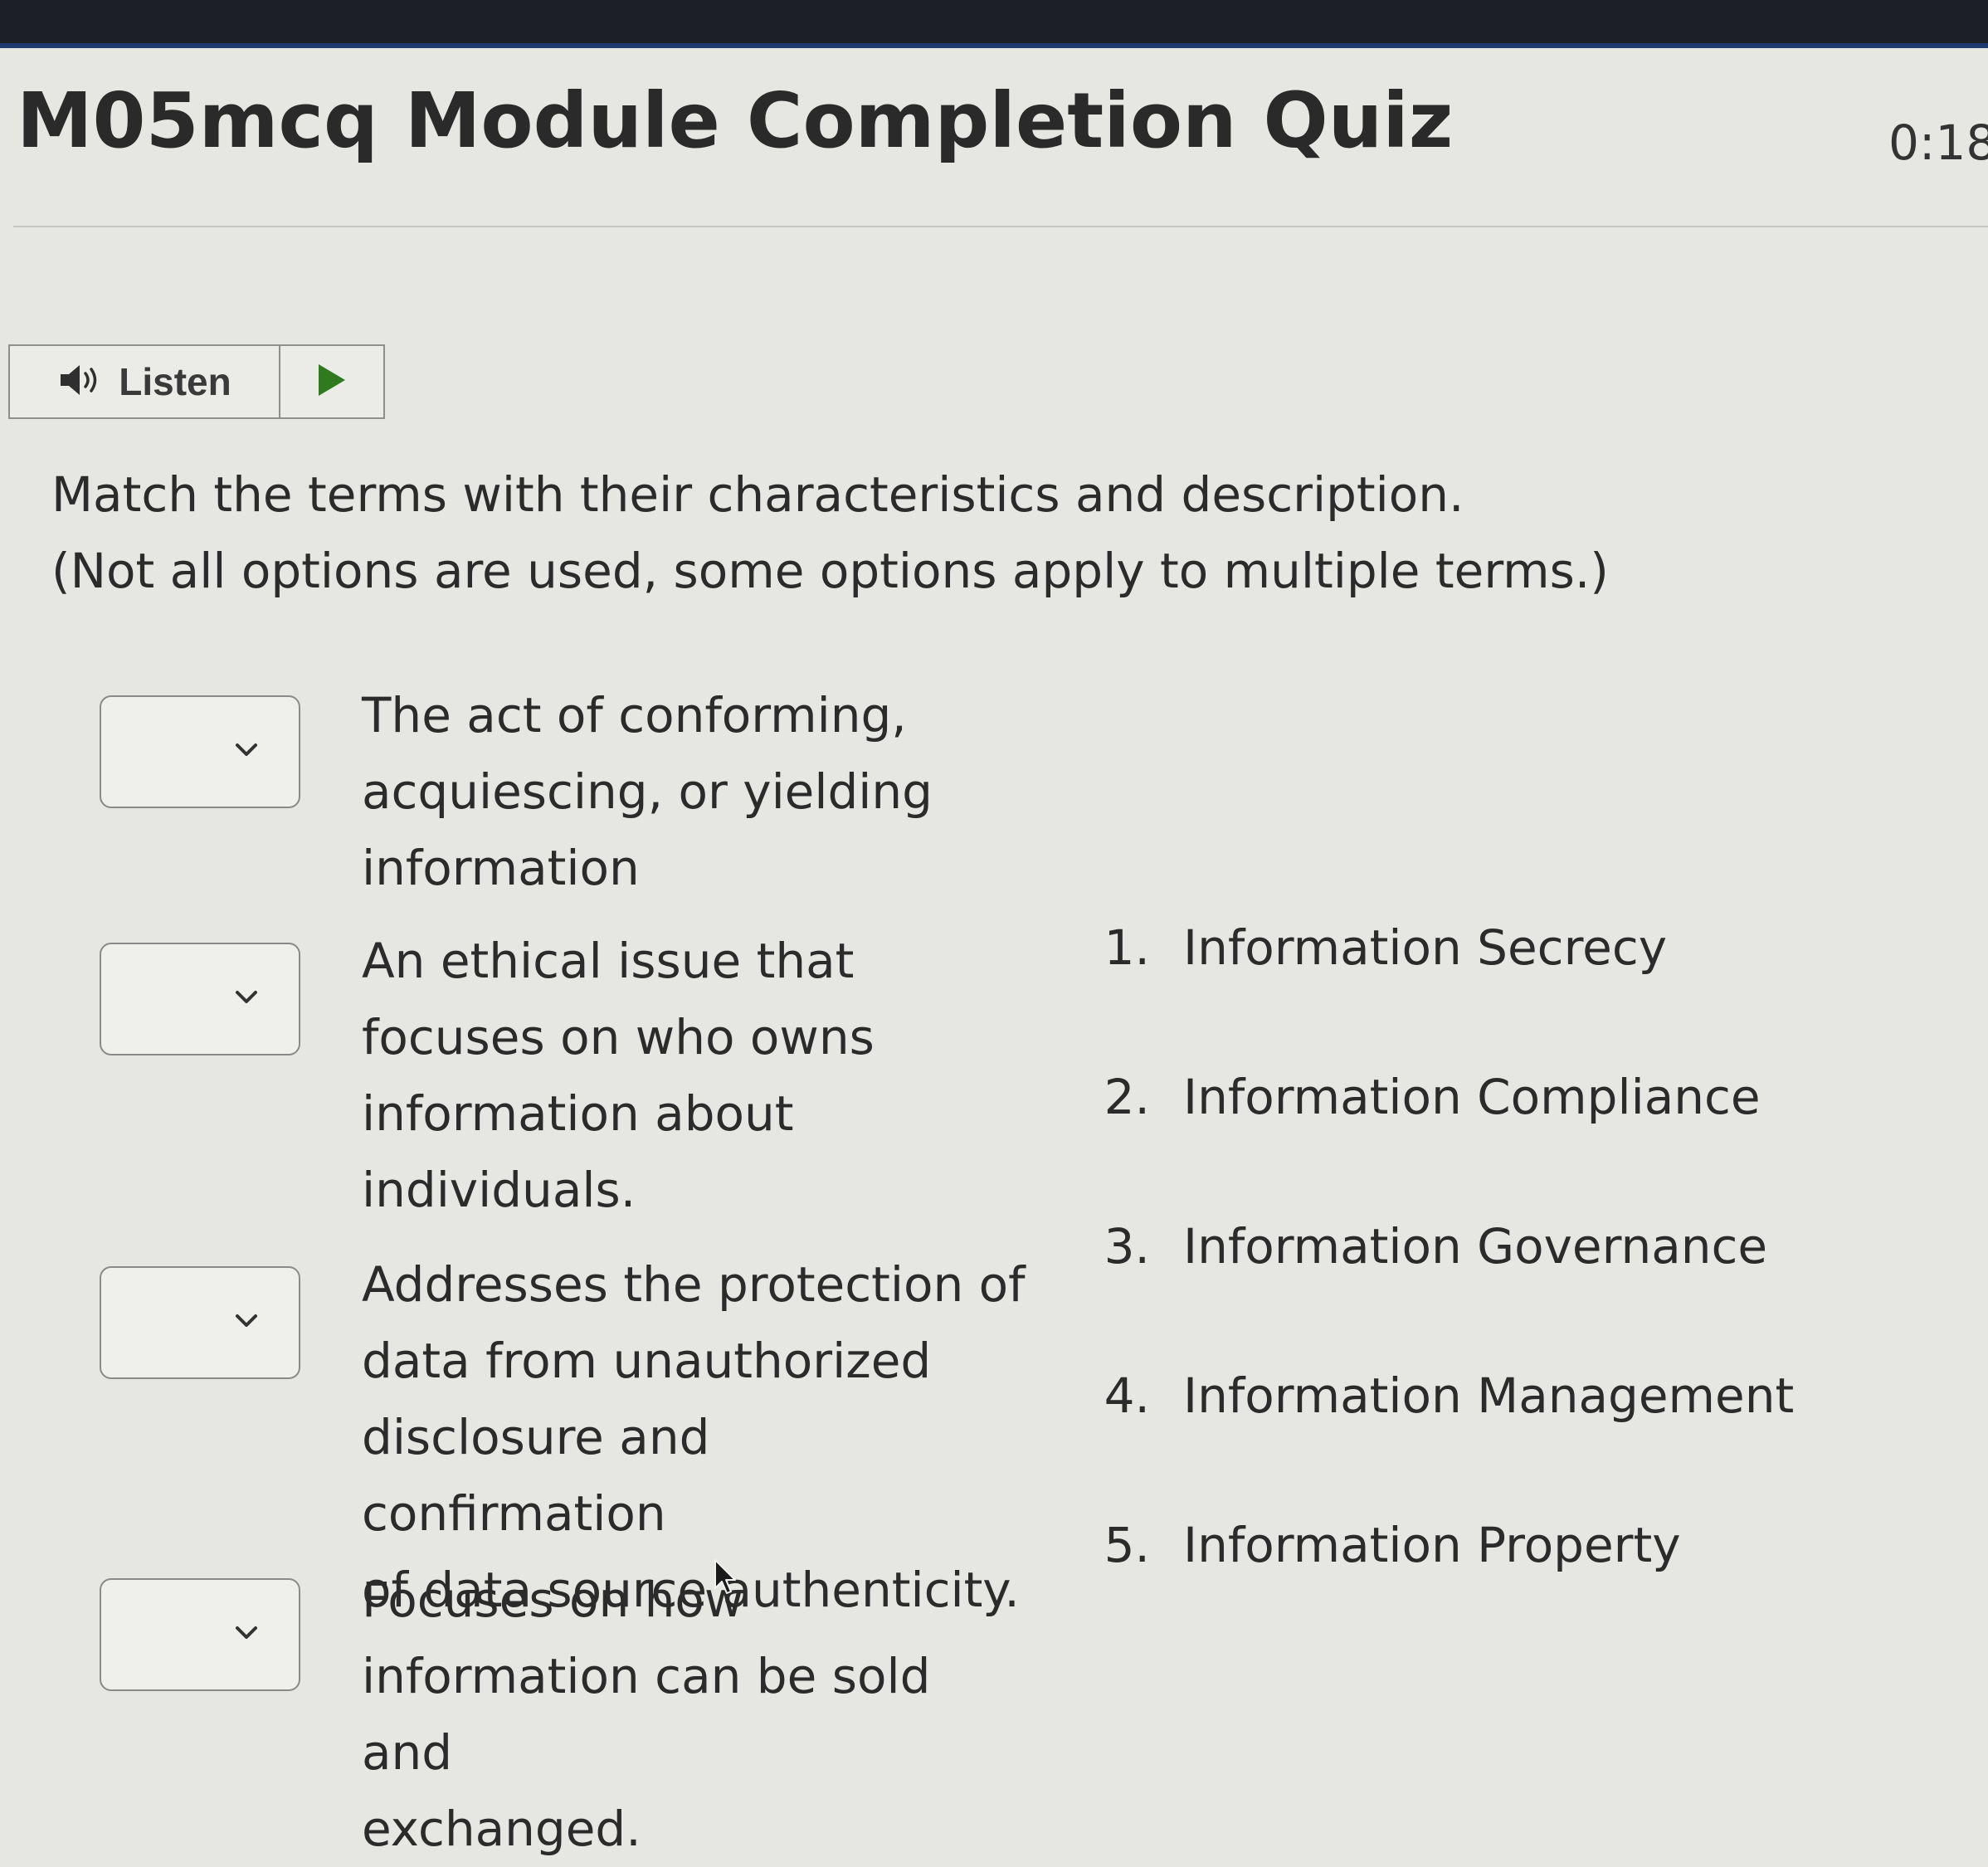  Describe the element at coordinates (1127, 947) in the screenshot. I see `option-number: 1.` at that location.